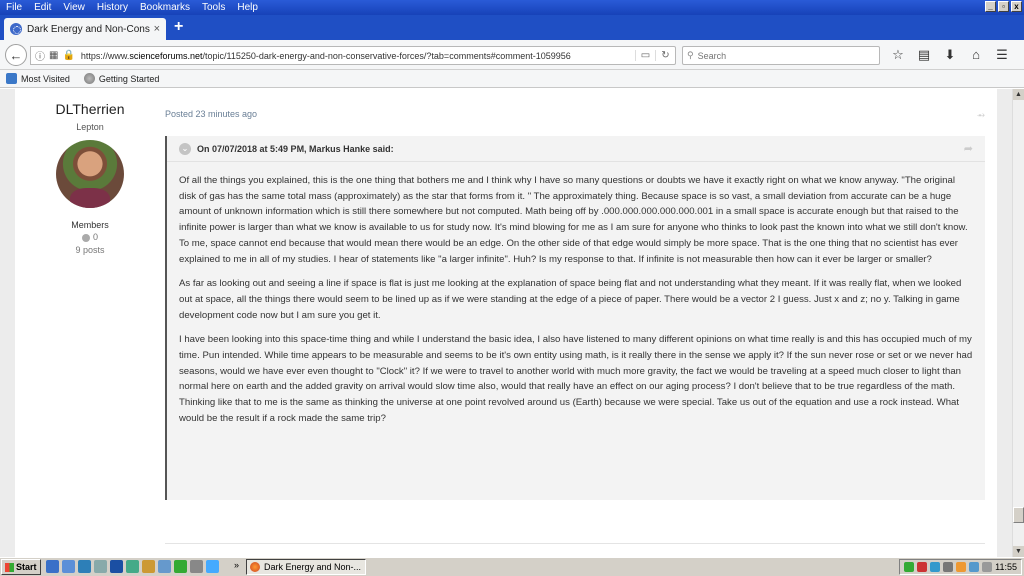 This screenshot has height=576, width=1024. What do you see at coordinates (213, 7) in the screenshot?
I see `menu-tools: Tools` at bounding box center [213, 7].